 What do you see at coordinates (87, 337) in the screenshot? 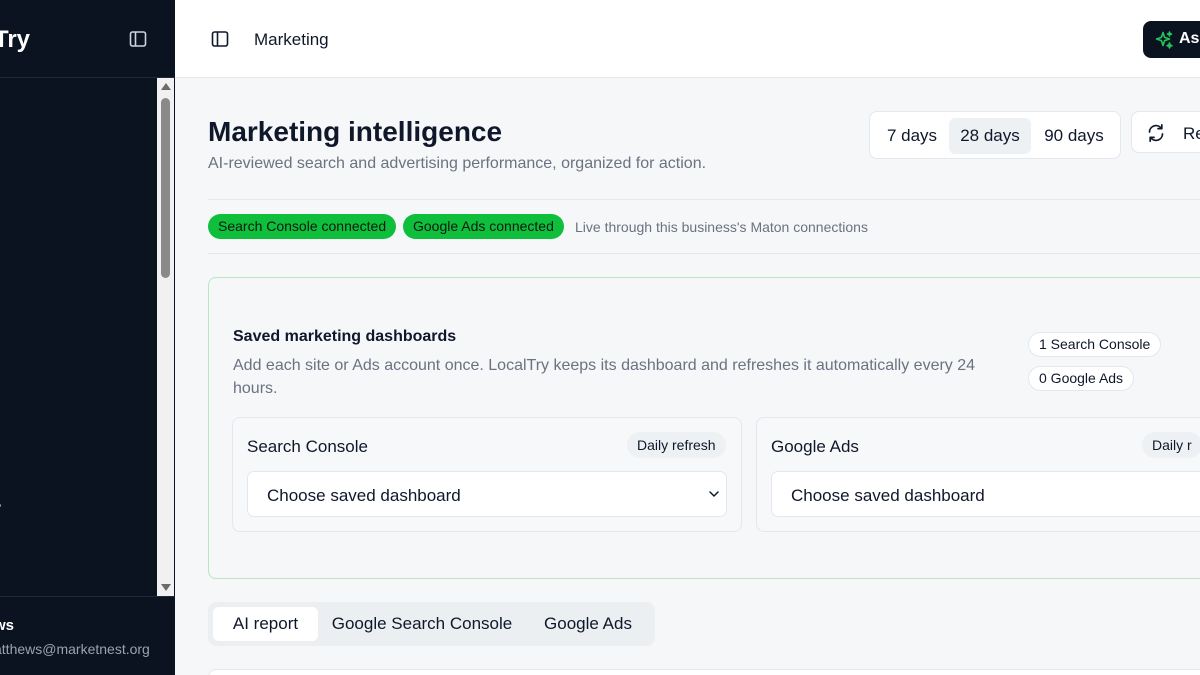
I see `sidebar: Try ws atthews@marketnest.org` at bounding box center [87, 337].